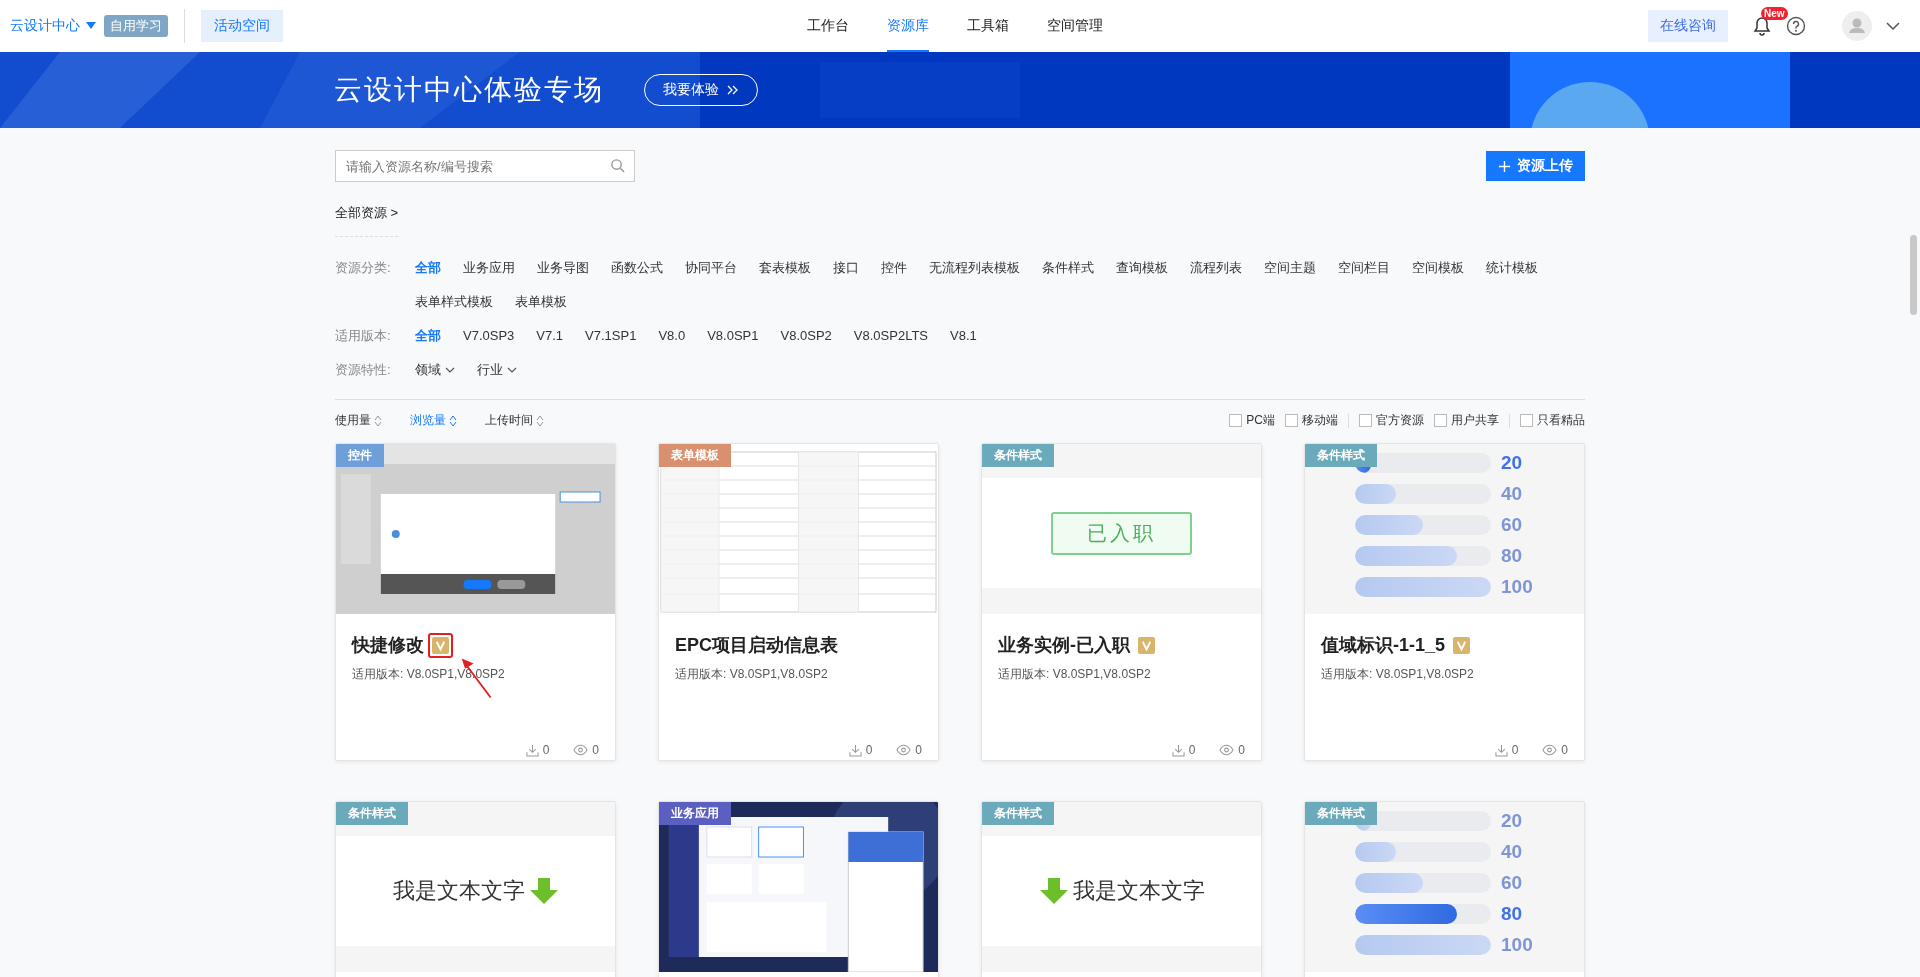  Describe the element at coordinates (1068, 268) in the screenshot. I see `filter-option: 条件样式` at that location.